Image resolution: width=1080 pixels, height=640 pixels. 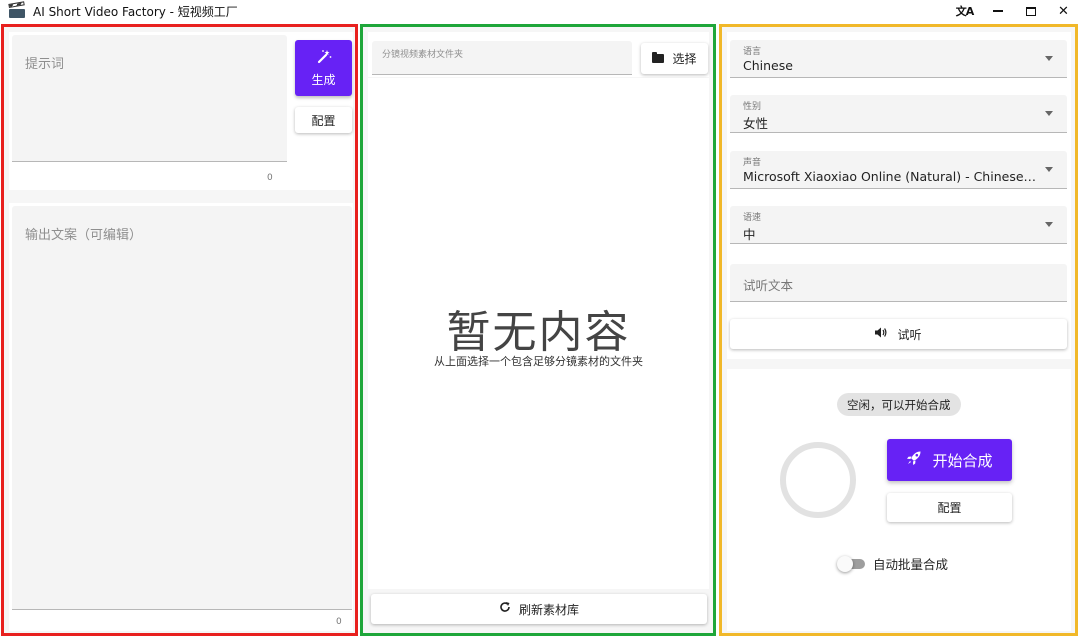 What do you see at coordinates (16, 9) in the screenshot?
I see `clapperboard-icon` at bounding box center [16, 9].